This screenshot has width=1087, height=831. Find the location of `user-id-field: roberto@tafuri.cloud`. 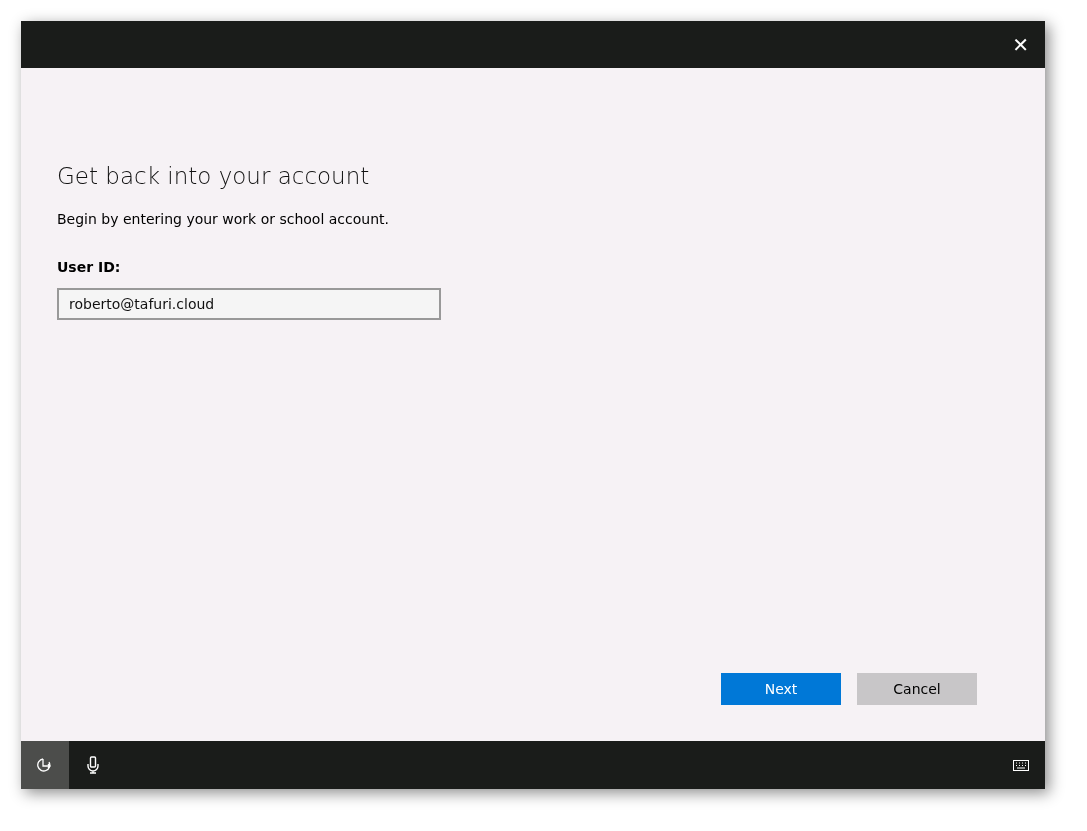

user-id-field: roberto@tafuri.cloud is located at coordinates (249, 303).